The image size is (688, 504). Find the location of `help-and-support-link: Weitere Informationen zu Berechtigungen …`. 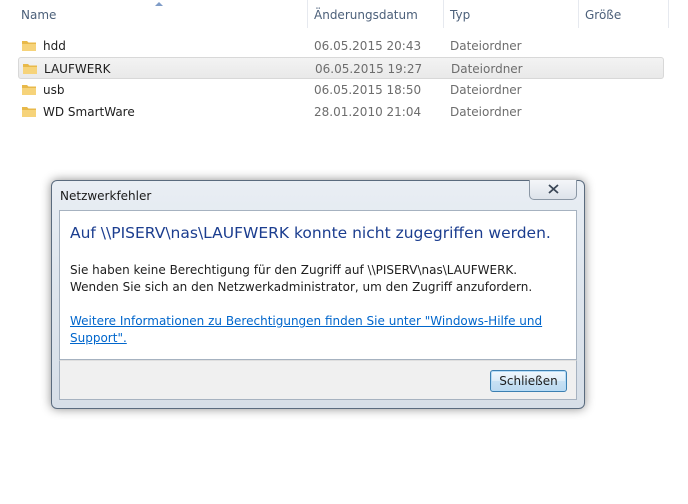

help-and-support-link: Weitere Informationen zu Berechtigungen … is located at coordinates (315, 330).